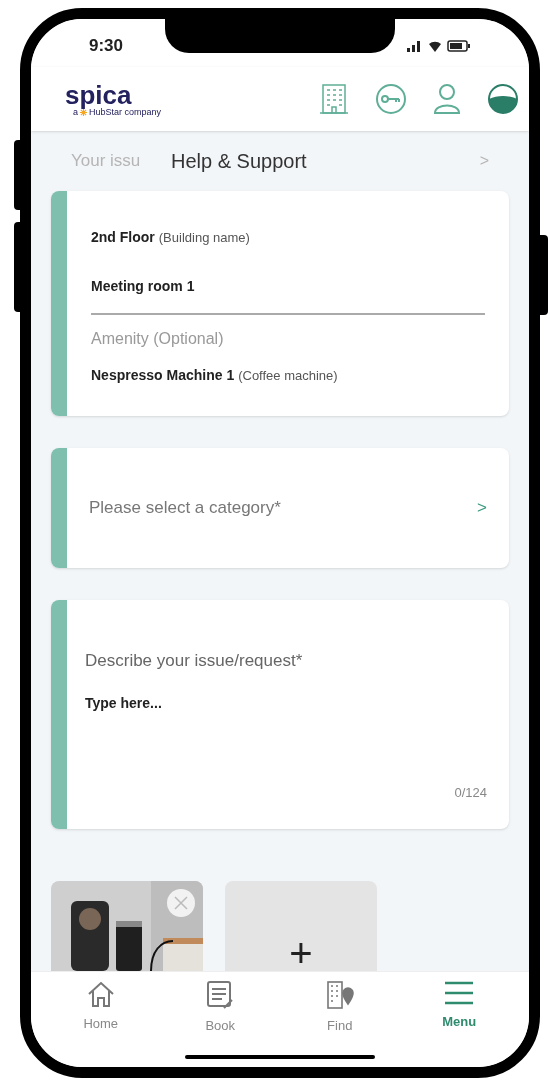  What do you see at coordinates (123, 237) in the screenshot?
I see `floor-text: 2nd Floor` at bounding box center [123, 237].